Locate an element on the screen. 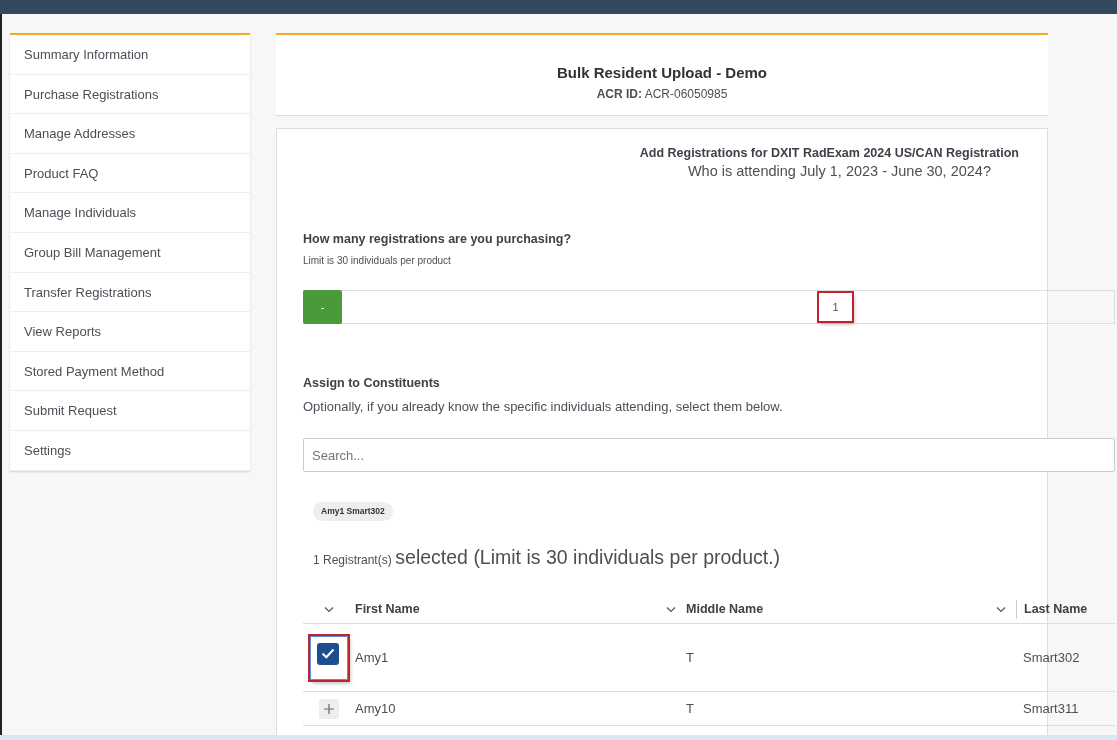 The width and height of the screenshot is (1117, 740). sidebar-item: Manage Individuals is located at coordinates (130, 213).